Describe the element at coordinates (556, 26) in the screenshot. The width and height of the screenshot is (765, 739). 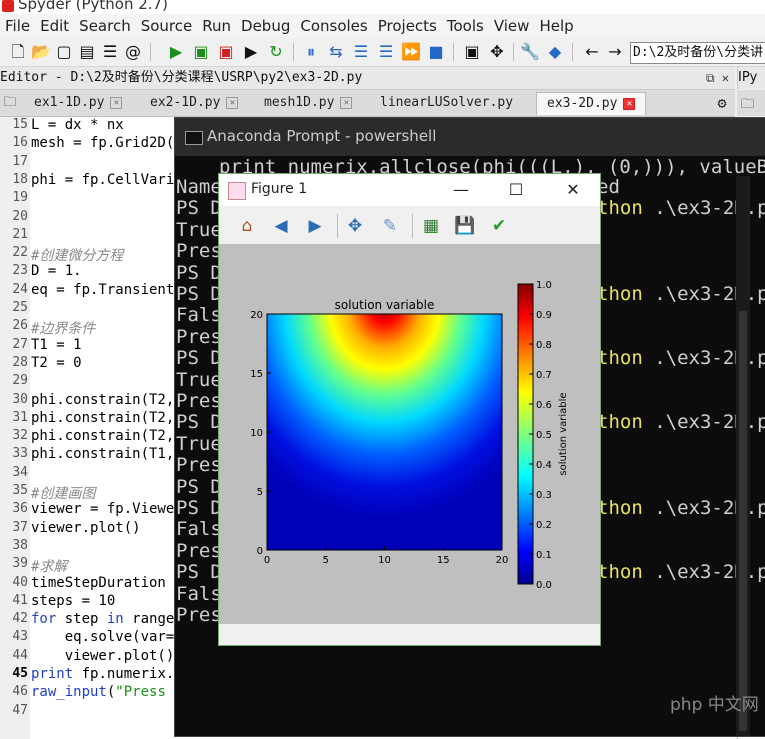
I see `menu-item-help: Help` at that location.